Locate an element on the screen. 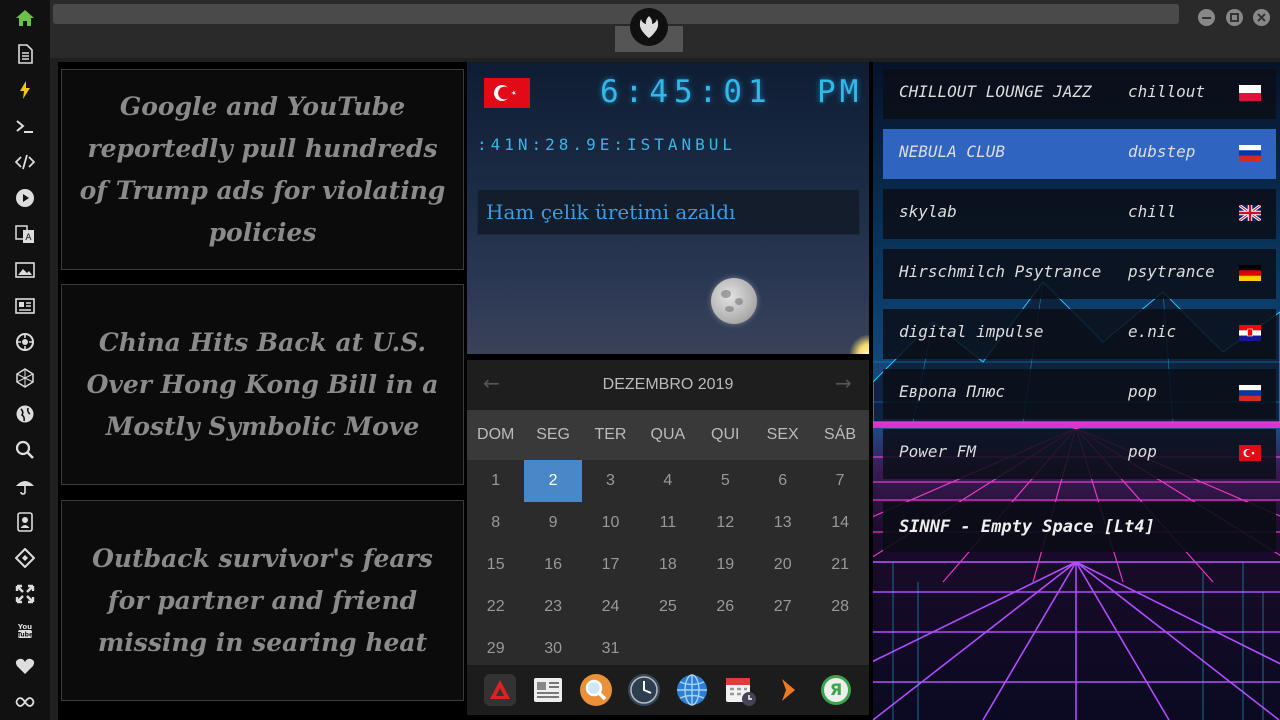  station-row: Hirschmilch Psytrance psytrance is located at coordinates (1079, 274).